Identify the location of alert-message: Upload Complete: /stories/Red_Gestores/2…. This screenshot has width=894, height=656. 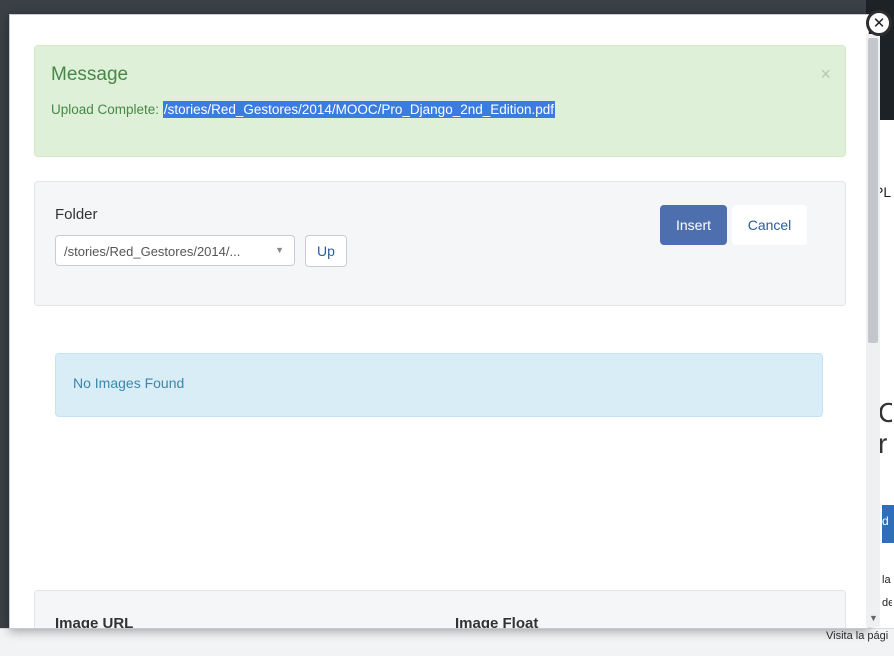
(303, 109).